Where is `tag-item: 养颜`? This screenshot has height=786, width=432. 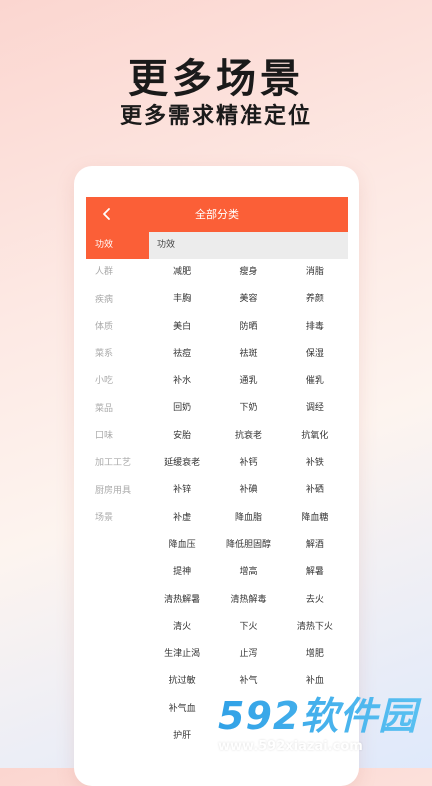
tag-item: 养颜 is located at coordinates (315, 299).